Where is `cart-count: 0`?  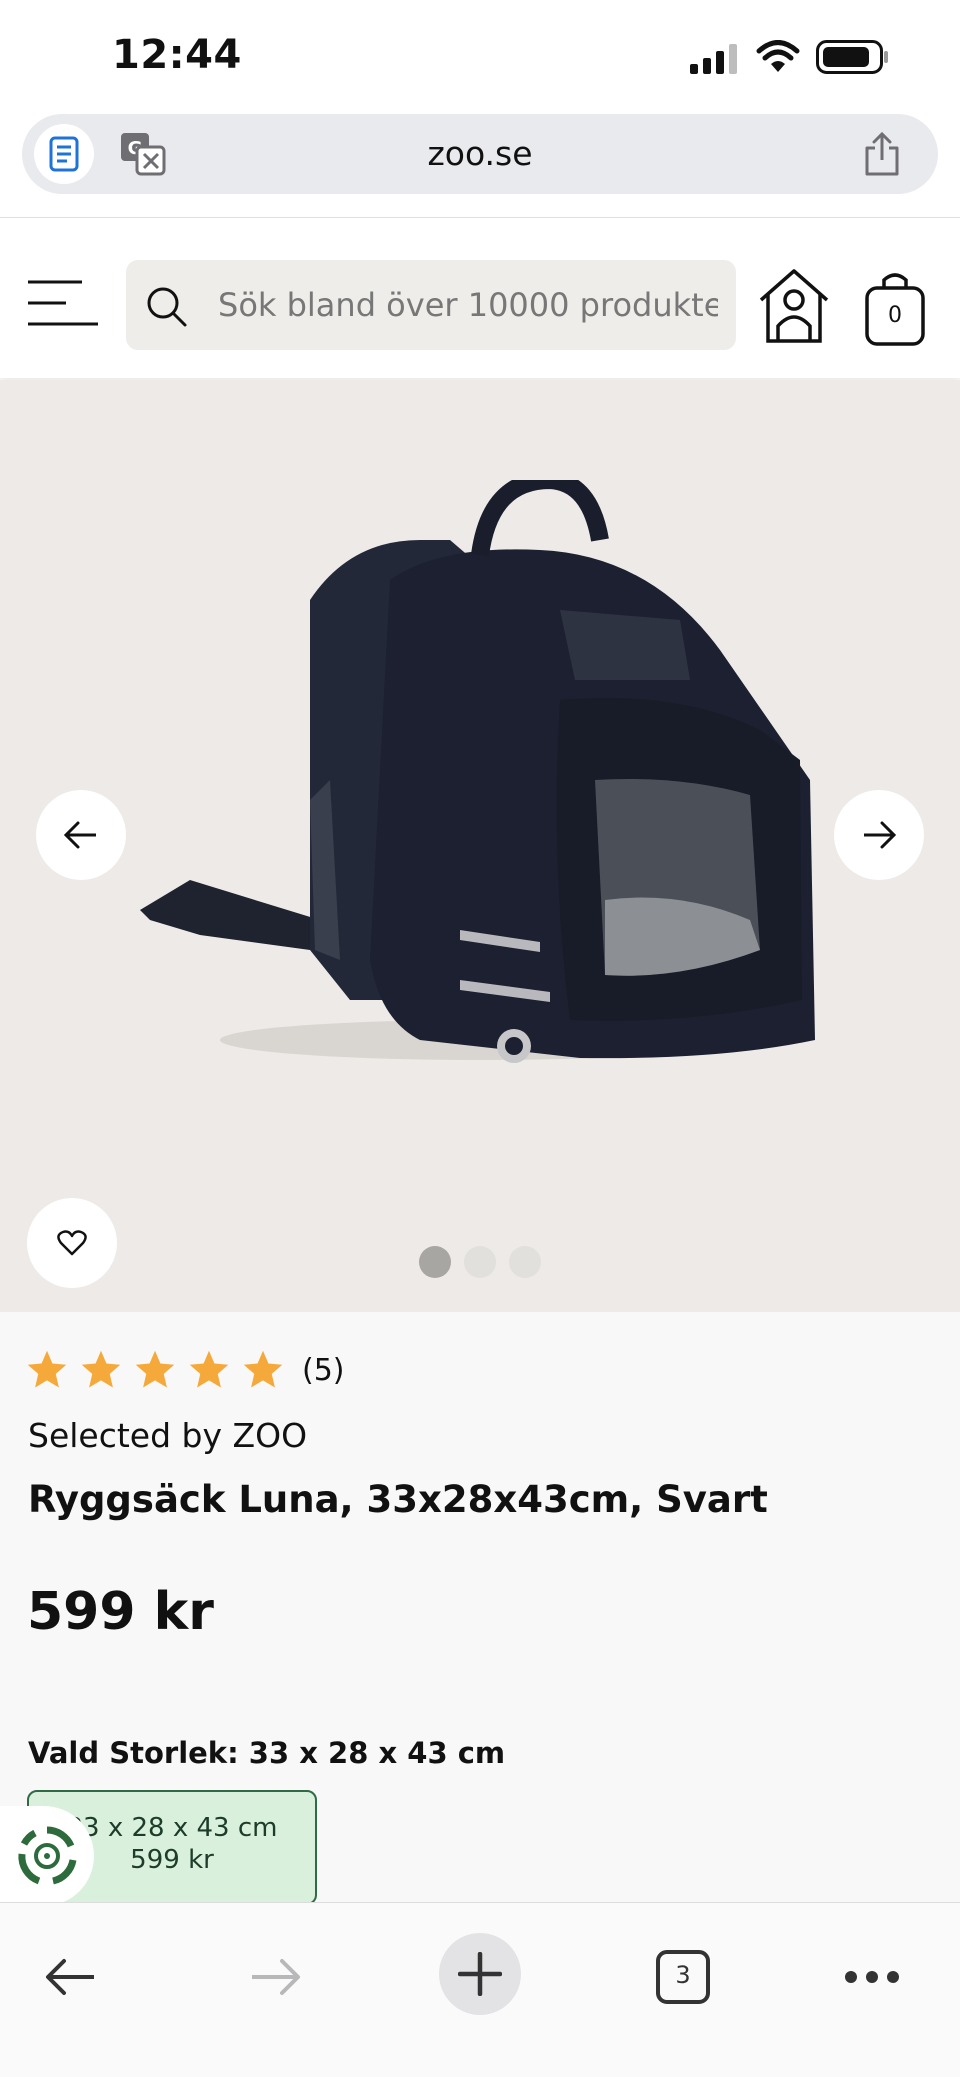
cart-count: 0 is located at coordinates (895, 315).